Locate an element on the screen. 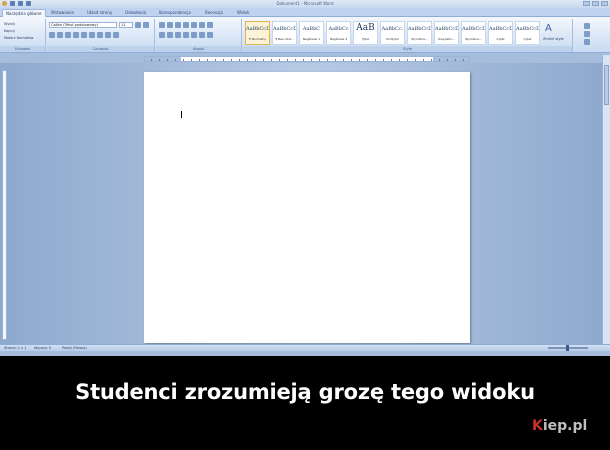 This screenshot has width=610, height=450. clipboard-group: Wytnij Kopiuj Malarz formatów Schowek is located at coordinates (23, 35).